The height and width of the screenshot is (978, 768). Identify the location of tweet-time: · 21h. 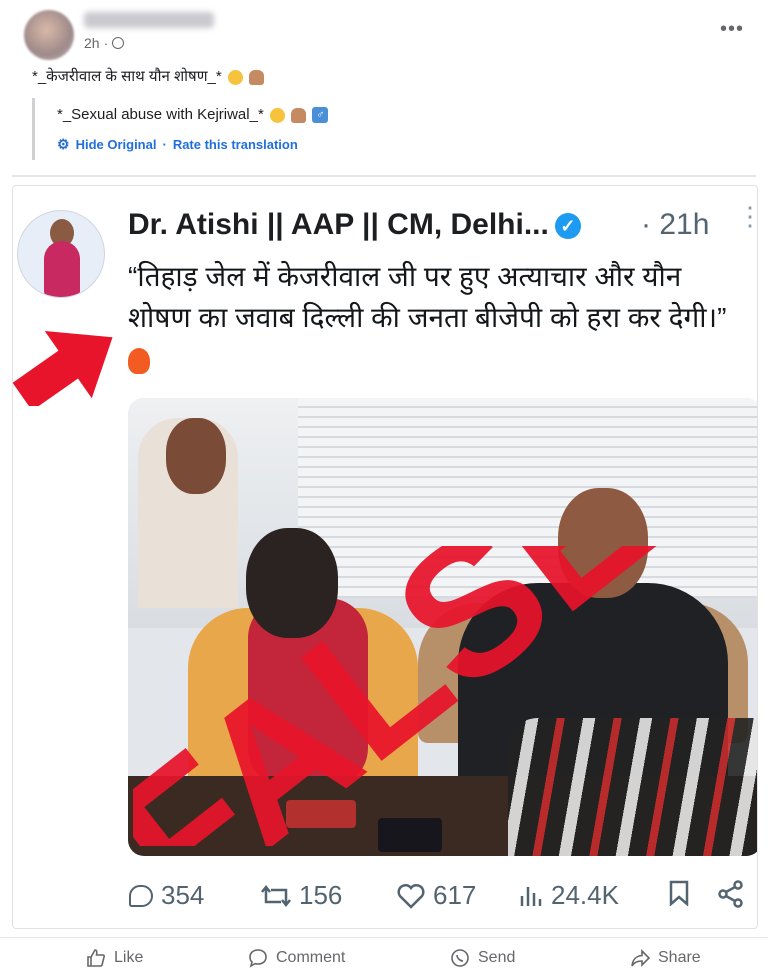
(675, 224).